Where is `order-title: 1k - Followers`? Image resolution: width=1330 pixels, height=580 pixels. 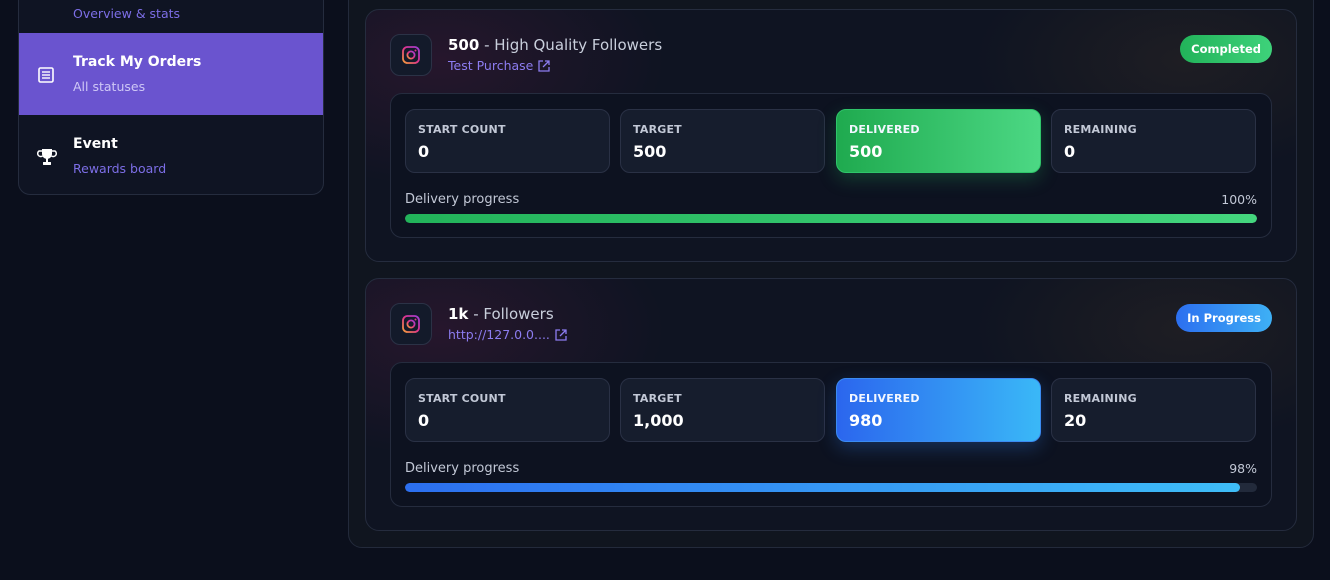 order-title: 1k - Followers is located at coordinates (501, 314).